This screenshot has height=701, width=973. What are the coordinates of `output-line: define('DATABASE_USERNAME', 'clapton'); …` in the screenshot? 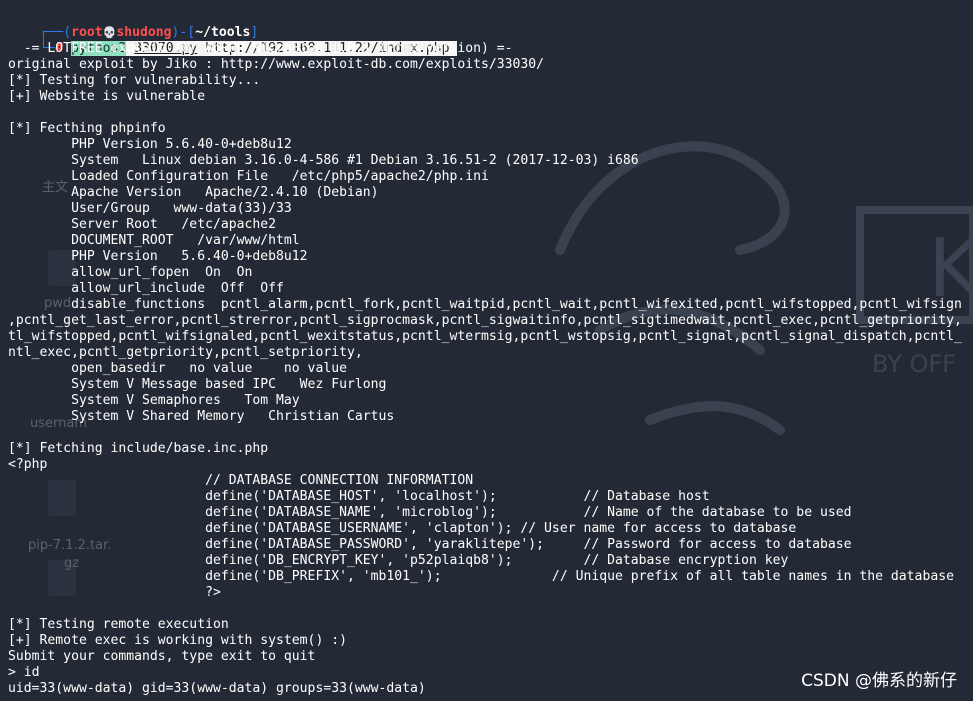 It's located at (402, 528).